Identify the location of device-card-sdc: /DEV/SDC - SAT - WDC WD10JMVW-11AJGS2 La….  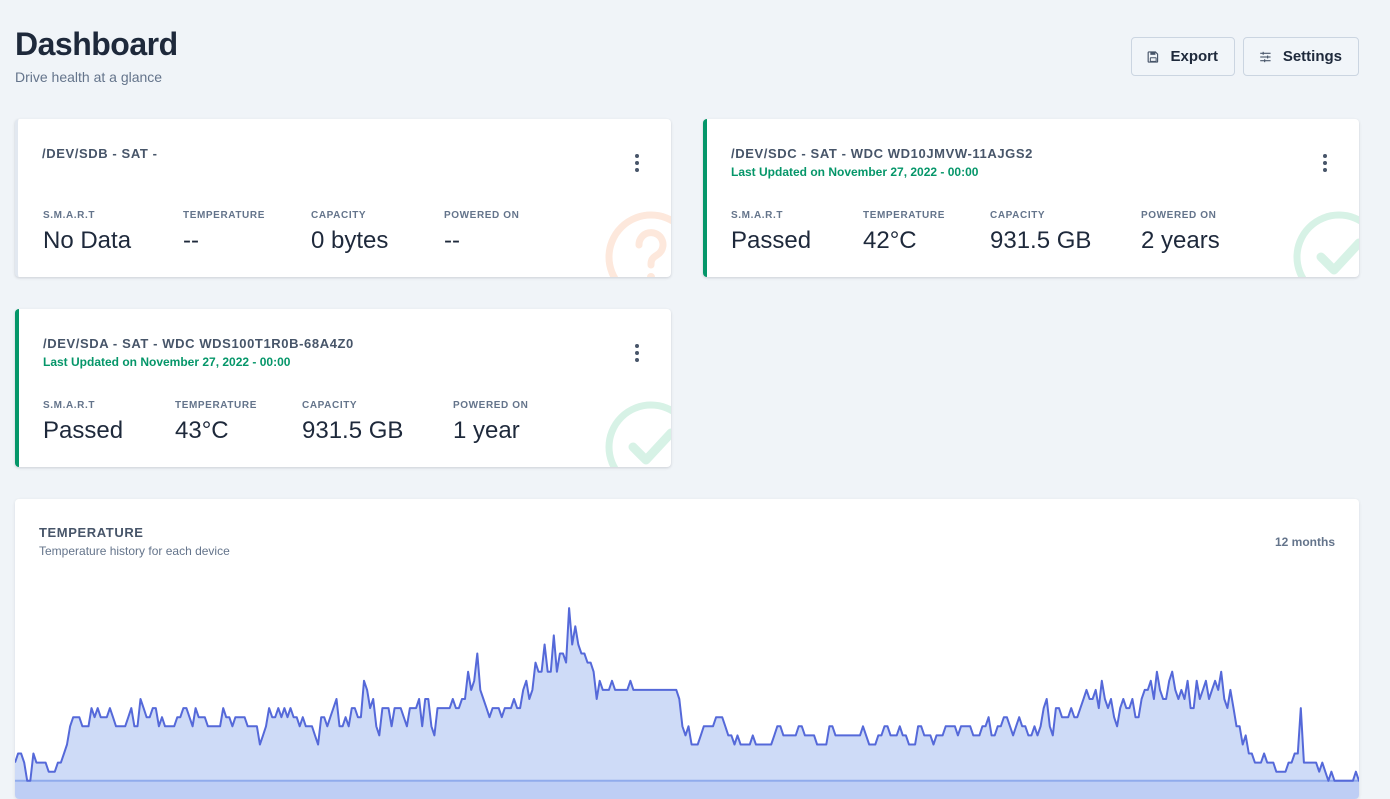
(1031, 198).